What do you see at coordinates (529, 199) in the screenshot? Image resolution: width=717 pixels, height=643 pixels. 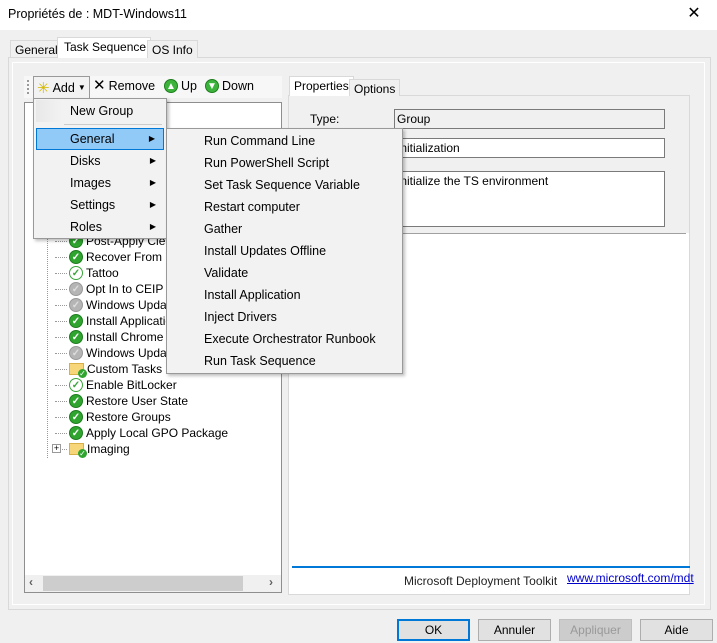 I see `description-field: Initialize the TS environment` at bounding box center [529, 199].